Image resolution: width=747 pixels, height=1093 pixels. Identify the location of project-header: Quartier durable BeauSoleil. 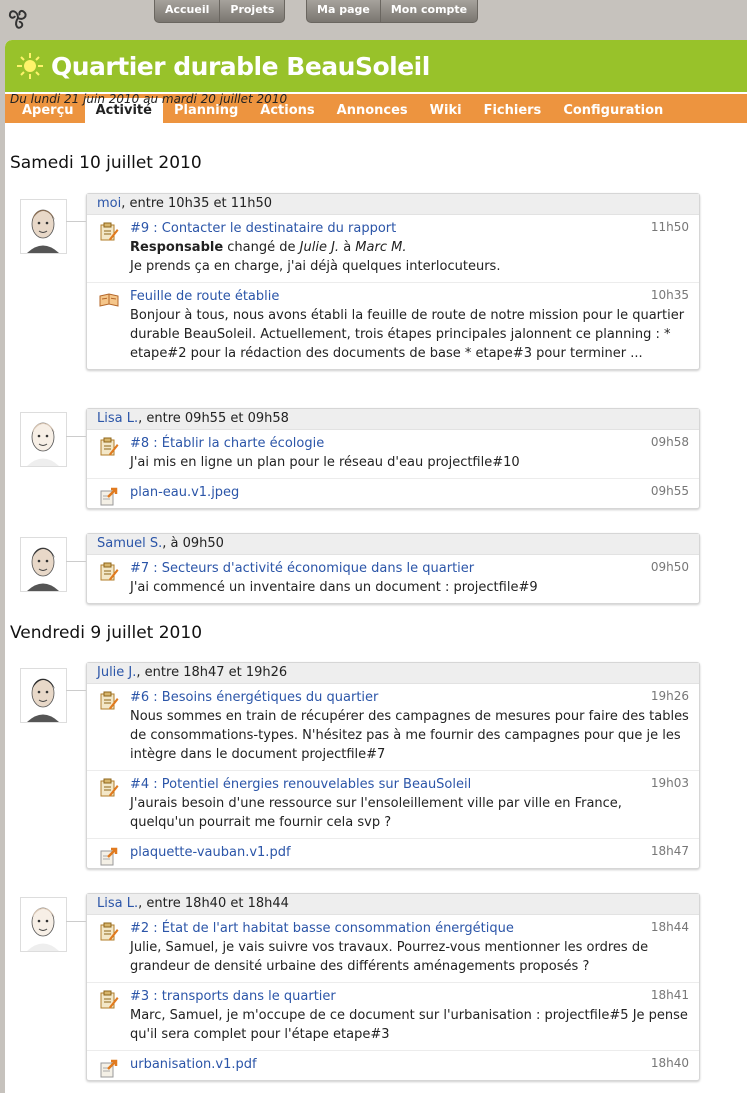
(376, 66).